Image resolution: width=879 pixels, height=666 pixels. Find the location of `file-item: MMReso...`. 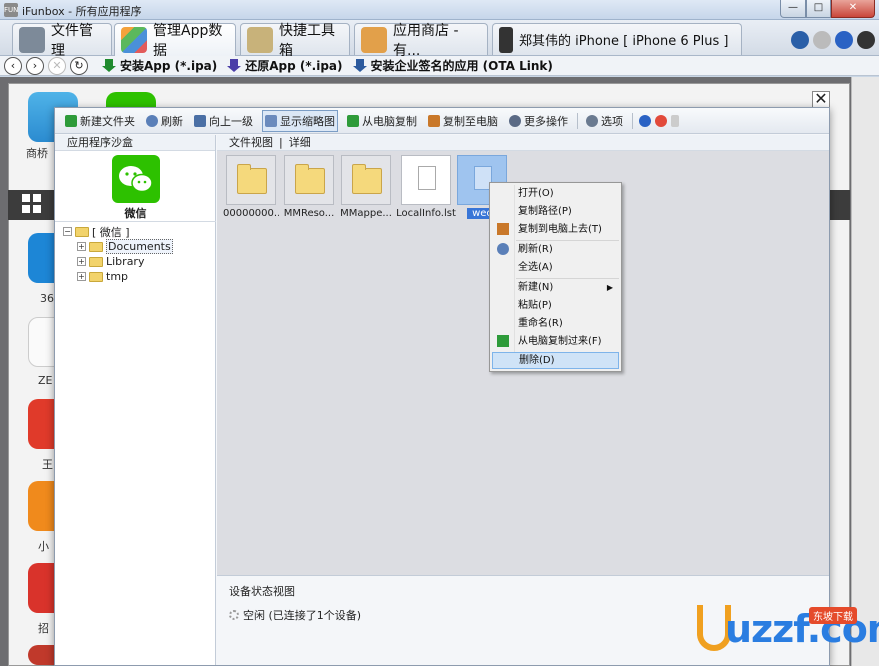

file-item: MMReso... is located at coordinates (309, 187).